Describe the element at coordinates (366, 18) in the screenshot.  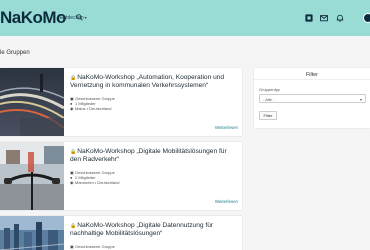
I see `user-avatar` at that location.